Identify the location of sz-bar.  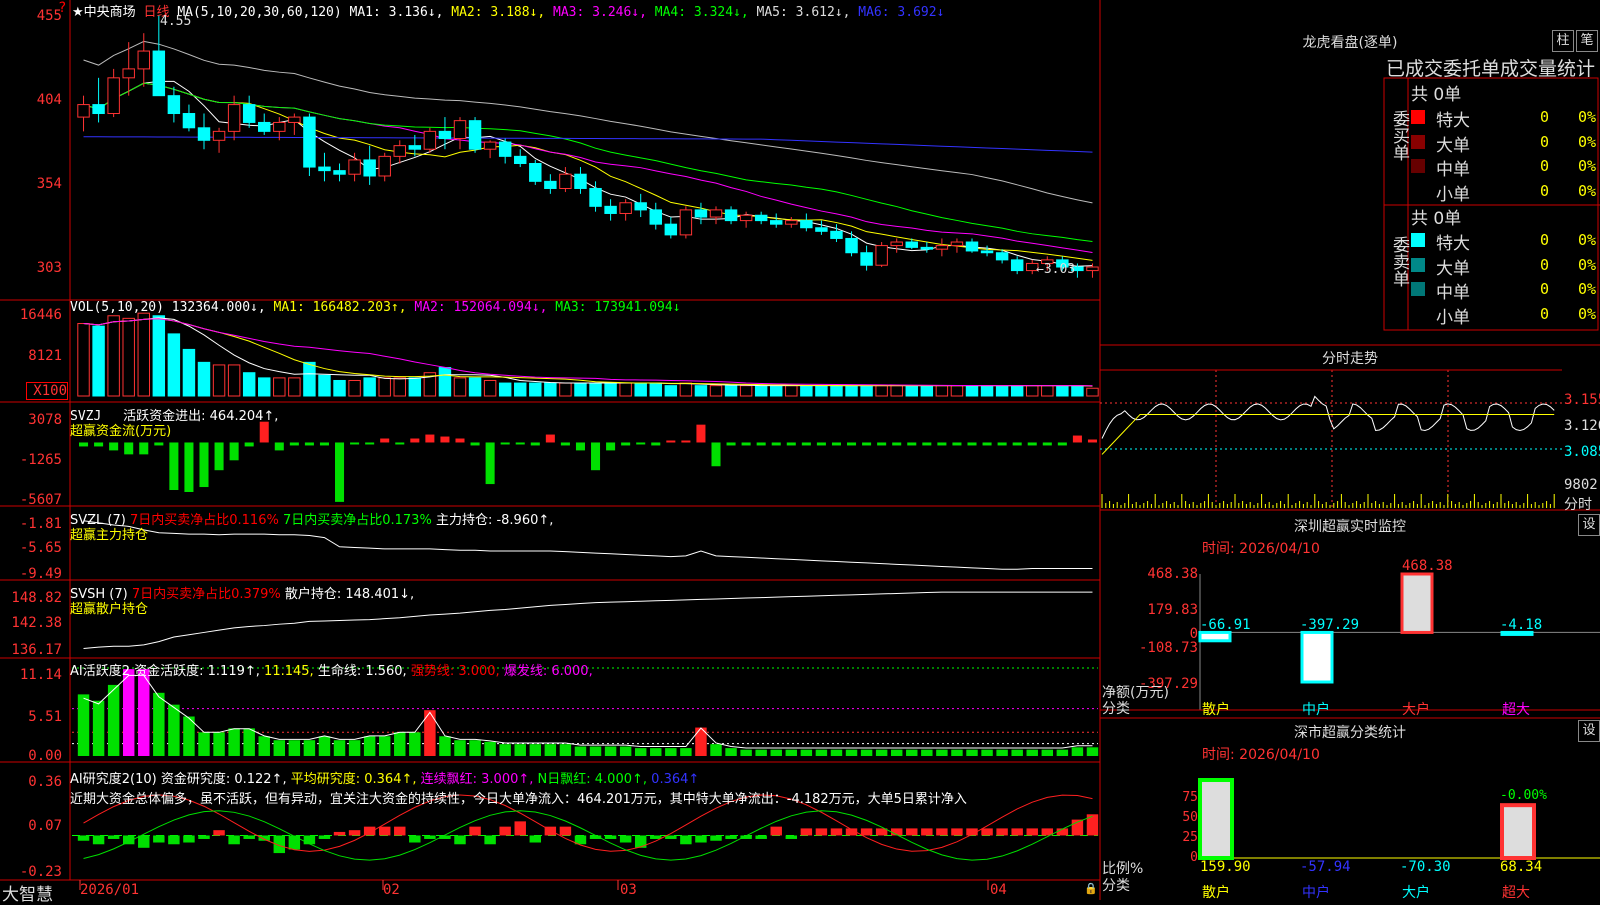
(1417, 603).